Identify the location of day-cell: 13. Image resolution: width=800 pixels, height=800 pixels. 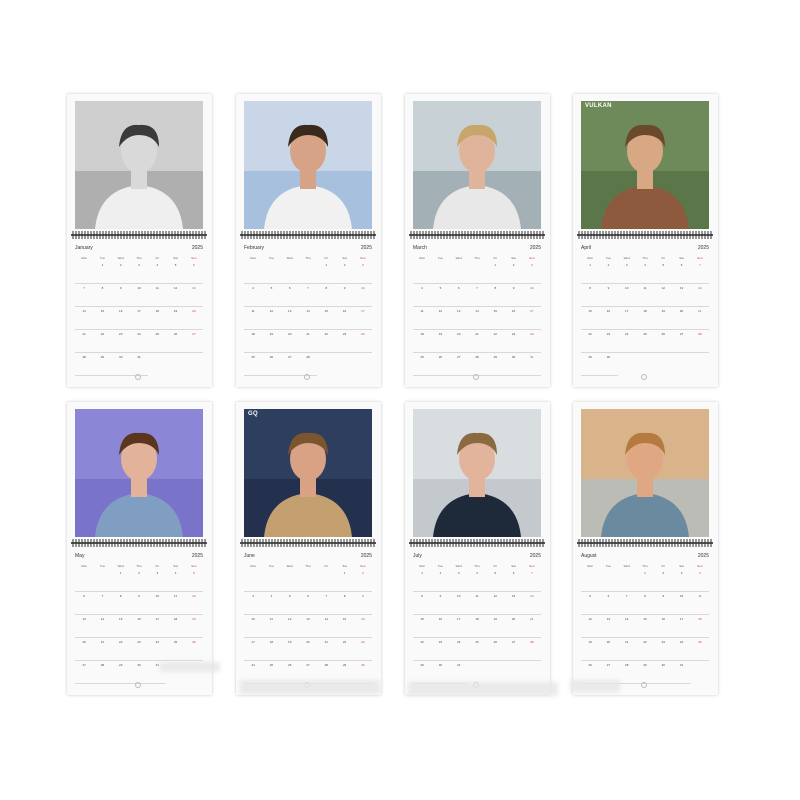
(458, 318).